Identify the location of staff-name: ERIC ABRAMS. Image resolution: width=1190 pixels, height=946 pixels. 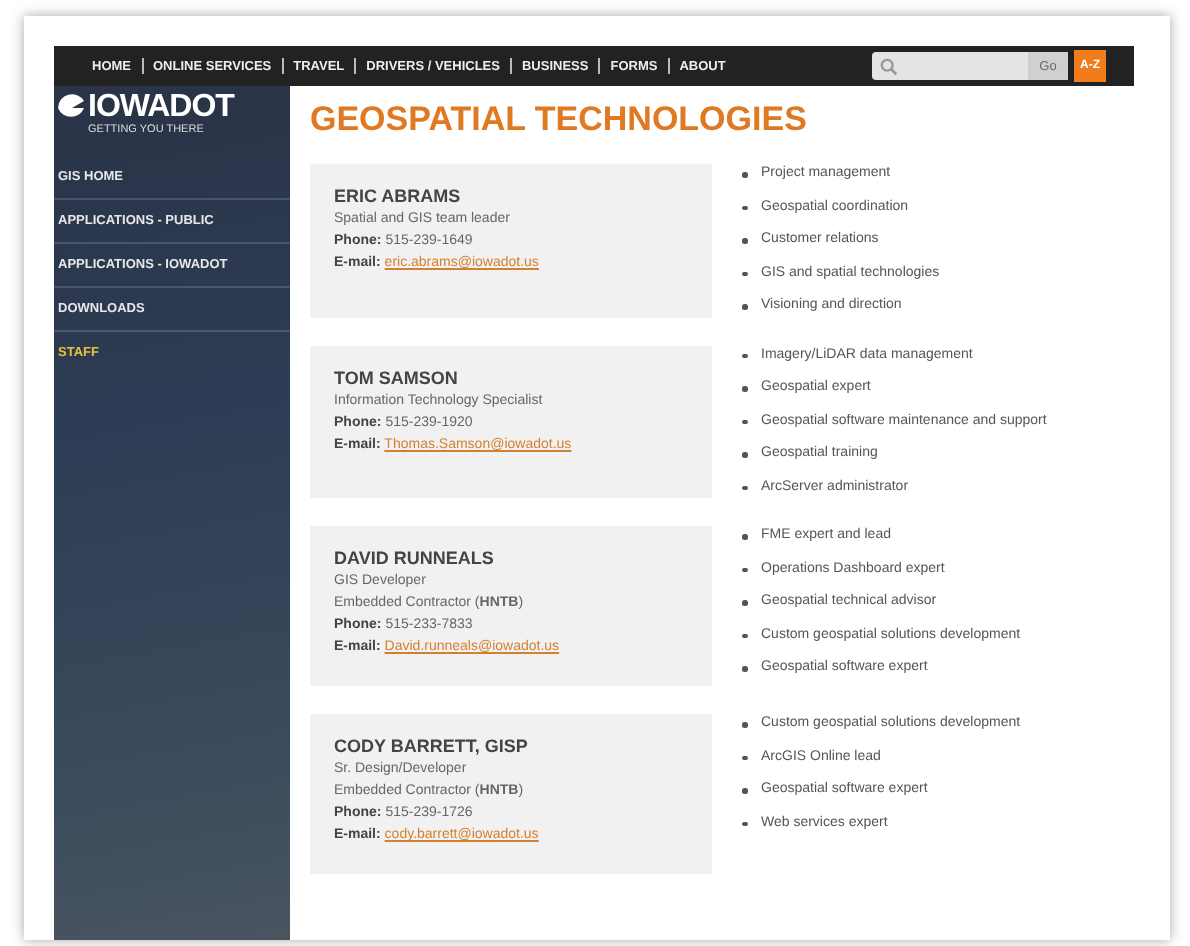
(397, 196).